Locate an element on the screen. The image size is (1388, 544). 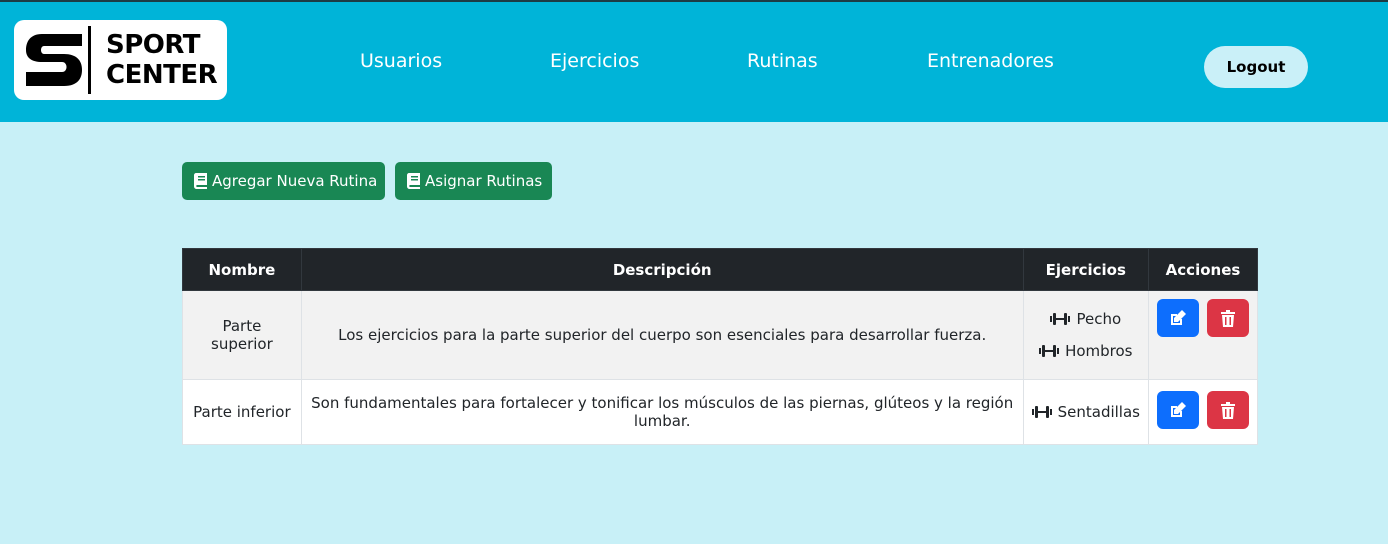
exercise-name: Sentadillas is located at coordinates (1098, 412).